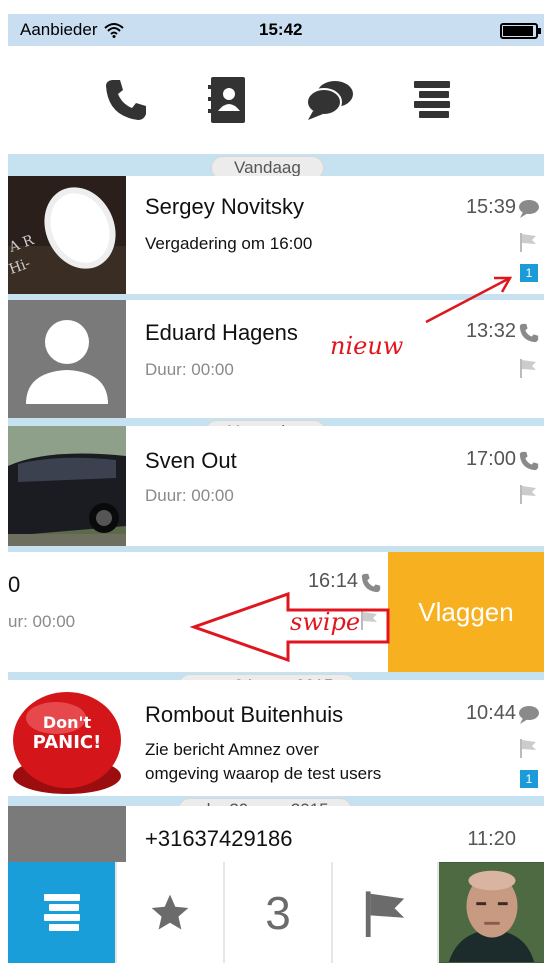 The height and width of the screenshot is (963, 544). What do you see at coordinates (325, 622) in the screenshot?
I see `annotation-swipe: swipe` at bounding box center [325, 622].